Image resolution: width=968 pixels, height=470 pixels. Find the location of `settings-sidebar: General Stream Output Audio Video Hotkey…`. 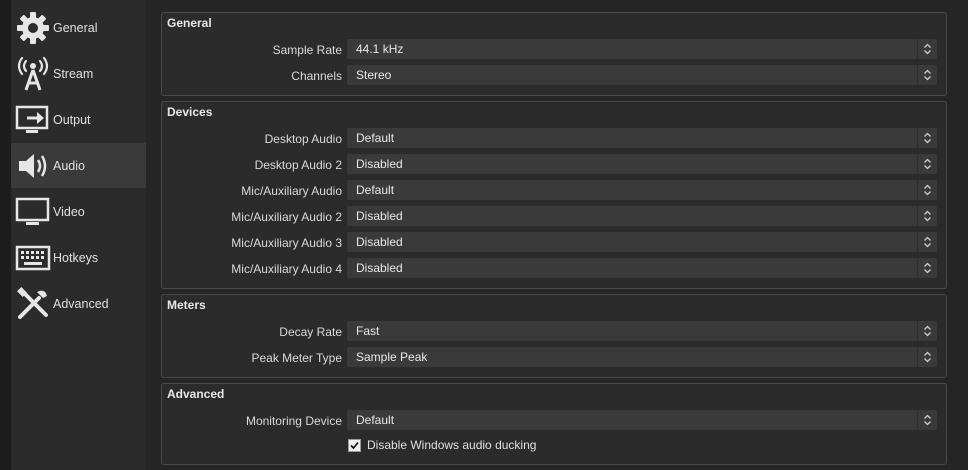

settings-sidebar: General Stream Output Audio Video Hotkey… is located at coordinates (78, 235).